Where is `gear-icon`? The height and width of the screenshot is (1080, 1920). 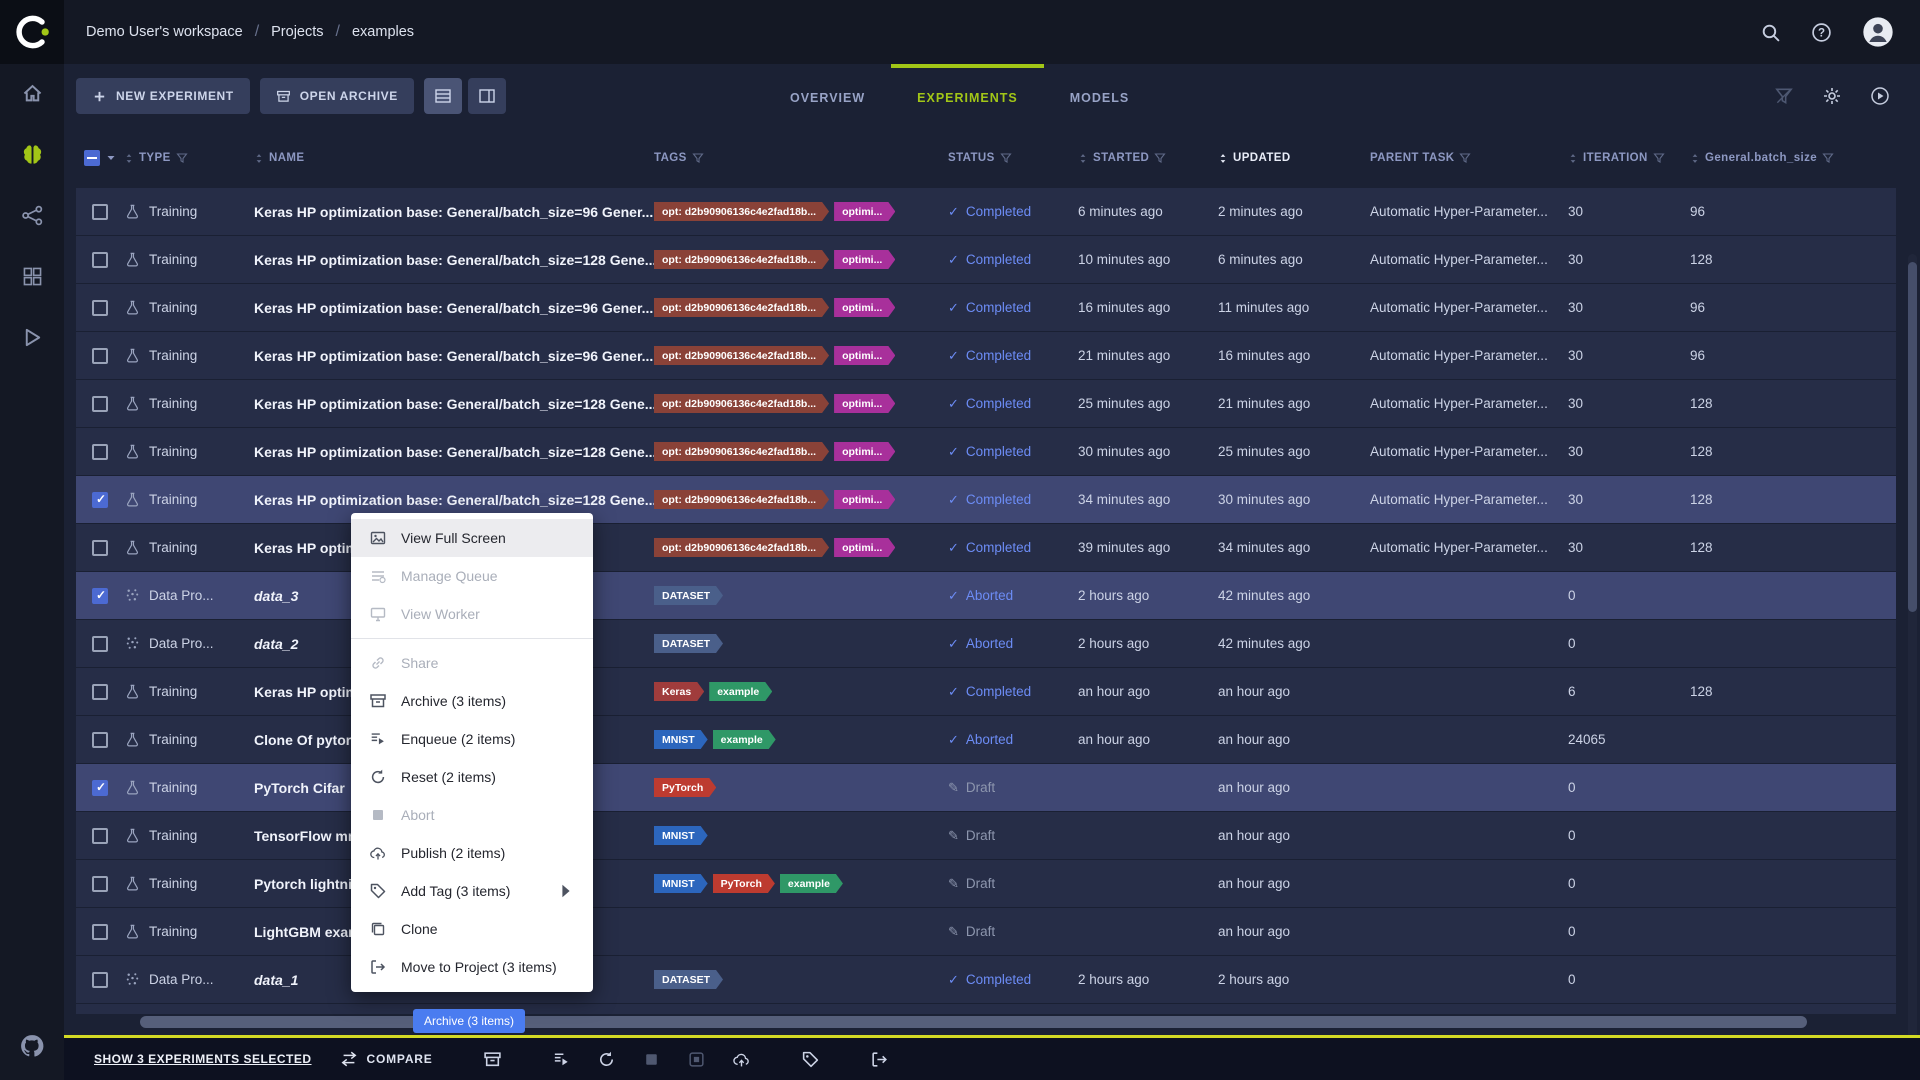 gear-icon is located at coordinates (1832, 96).